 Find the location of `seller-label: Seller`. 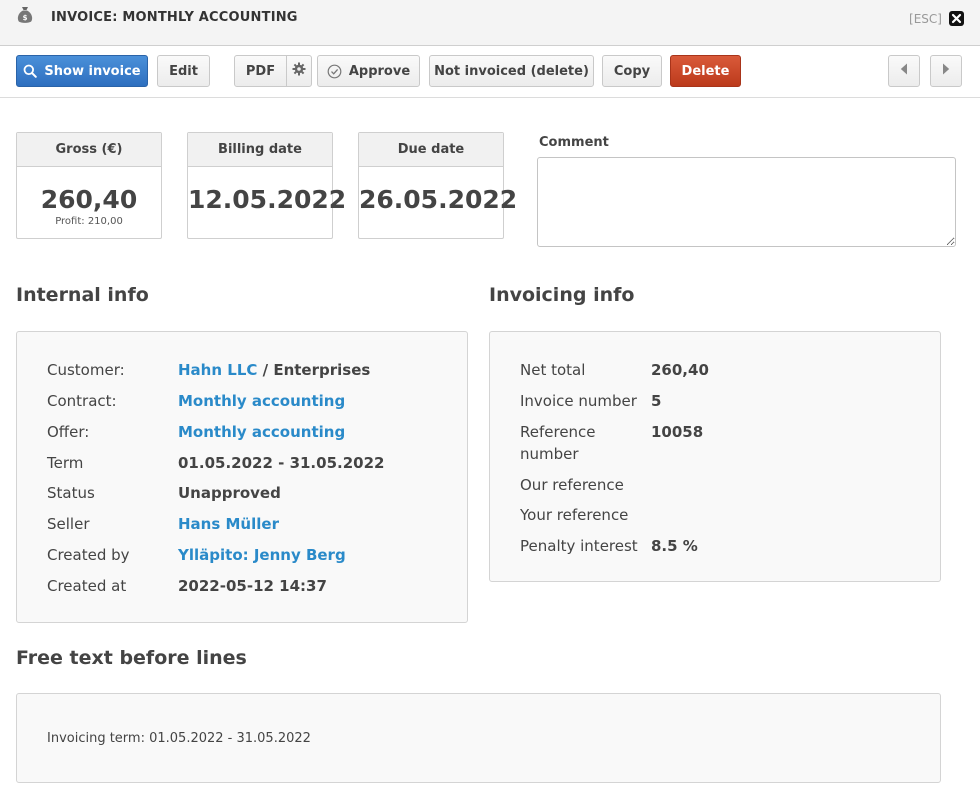

seller-label: Seller is located at coordinates (68, 524).